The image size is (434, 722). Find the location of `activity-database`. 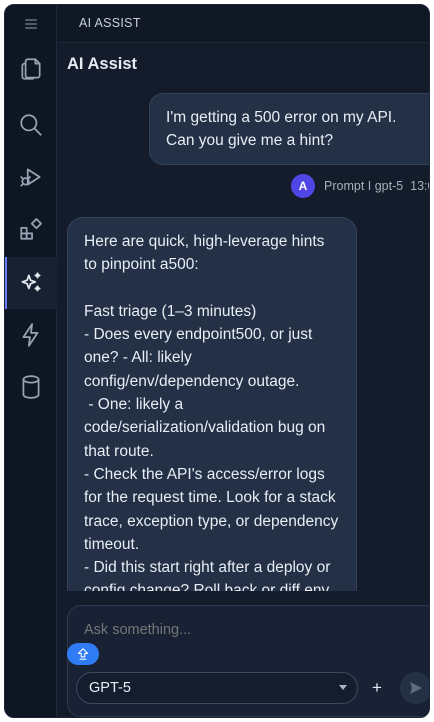

activity-database is located at coordinates (31, 387).